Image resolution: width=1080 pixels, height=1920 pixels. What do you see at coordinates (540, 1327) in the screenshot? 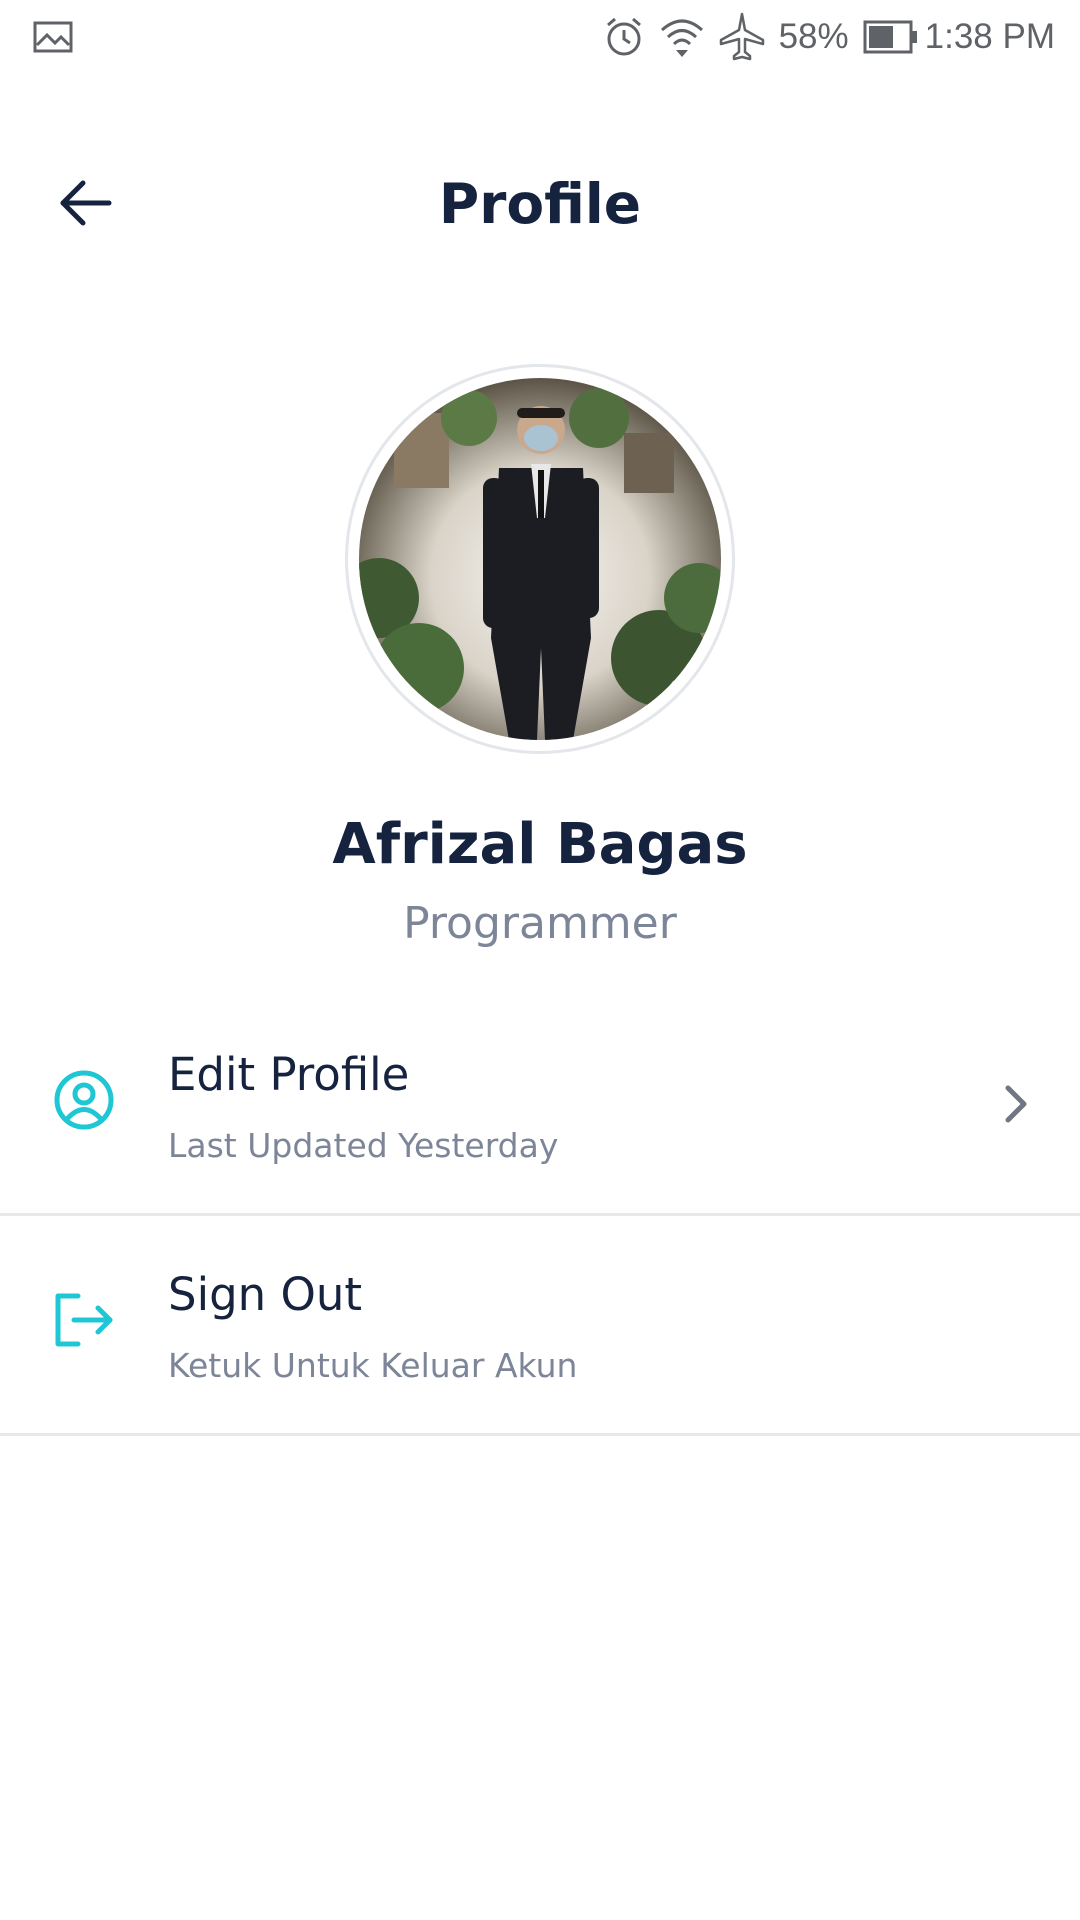
I see `sign-out-item: Sign Out Ketuk Untuk Keluar Akun` at bounding box center [540, 1327].